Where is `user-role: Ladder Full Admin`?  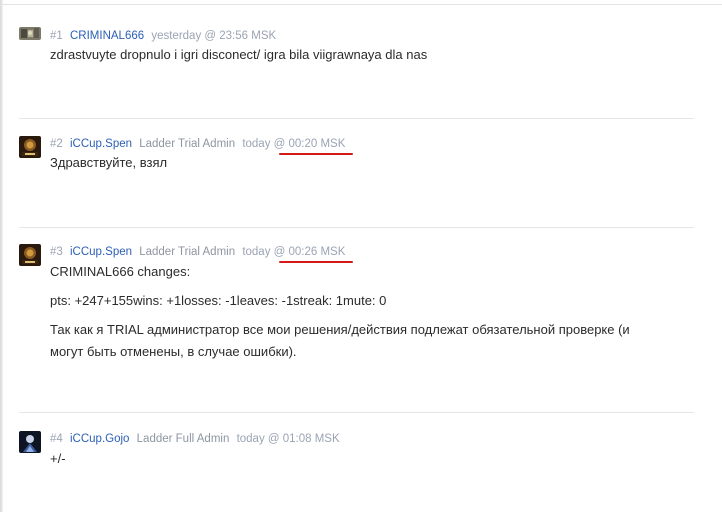 user-role: Ladder Full Admin is located at coordinates (183, 439).